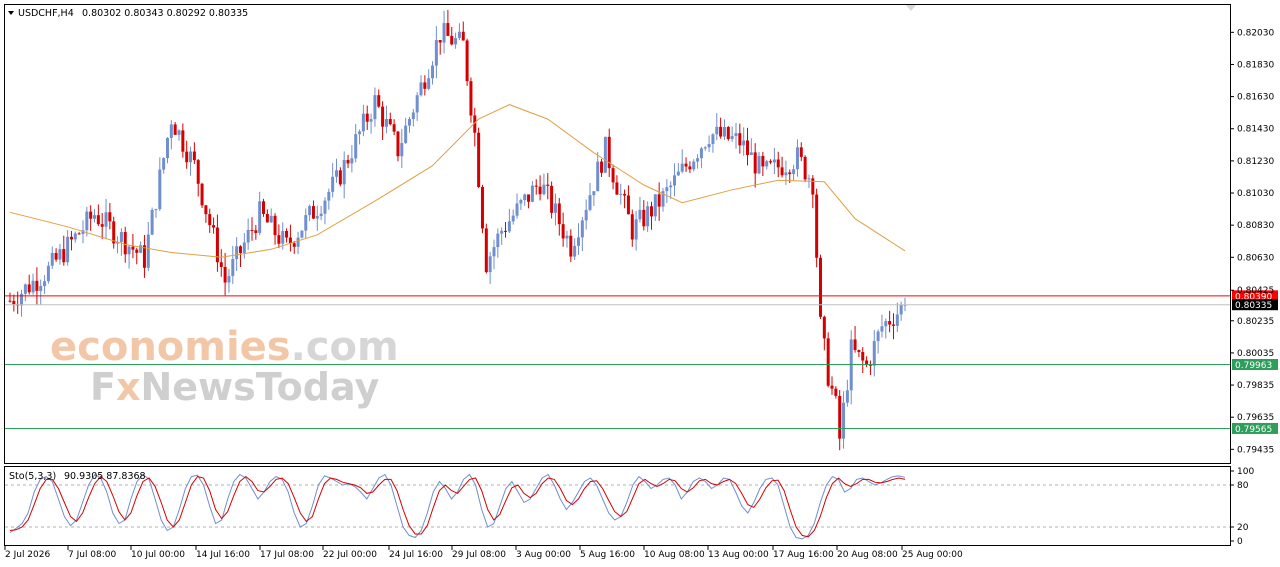  Describe the element at coordinates (1240, 542) in the screenshot. I see `stoch-tick-label: 0` at that location.